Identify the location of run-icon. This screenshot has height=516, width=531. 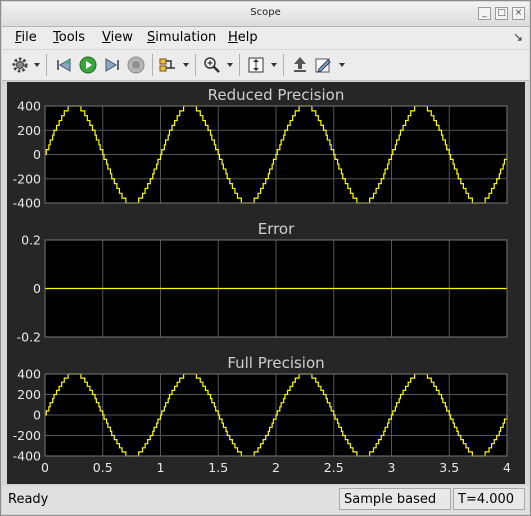
(88, 65).